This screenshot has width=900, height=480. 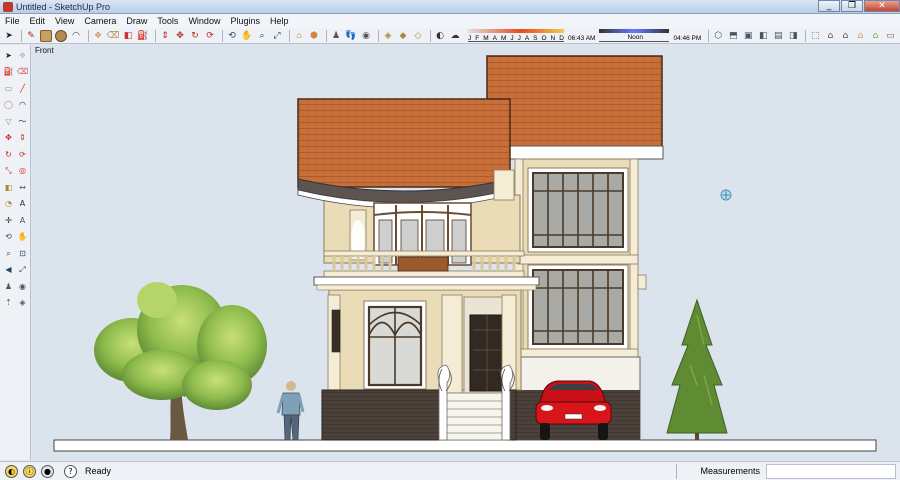 I want to click on add-location-icon: ⌂, so click(x=299, y=36).